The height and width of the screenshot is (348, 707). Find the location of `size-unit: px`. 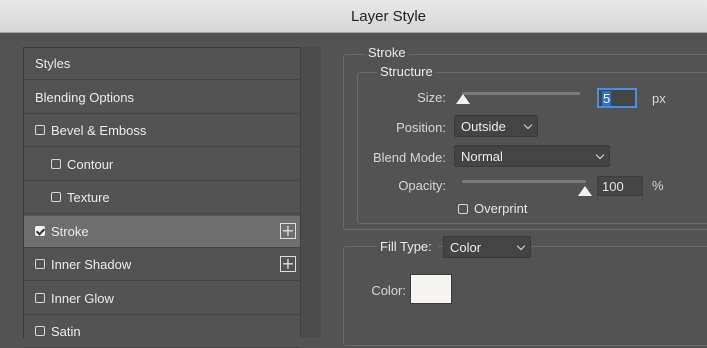

size-unit: px is located at coordinates (659, 98).